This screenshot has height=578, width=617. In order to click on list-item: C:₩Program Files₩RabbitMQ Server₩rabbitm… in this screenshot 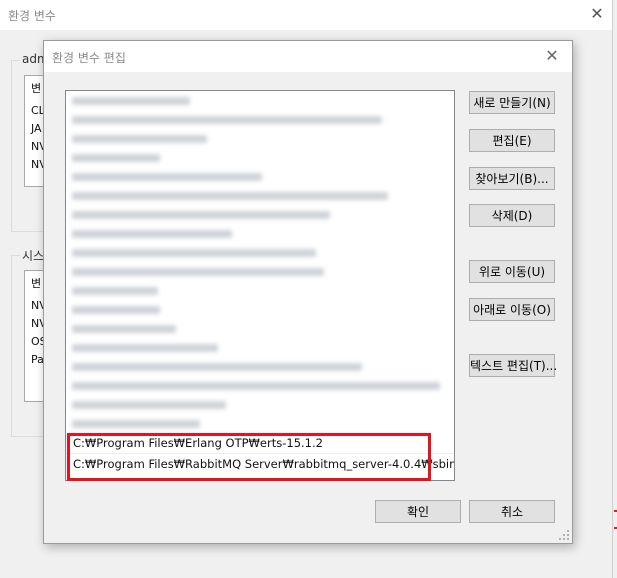, I will do `click(260, 464)`.